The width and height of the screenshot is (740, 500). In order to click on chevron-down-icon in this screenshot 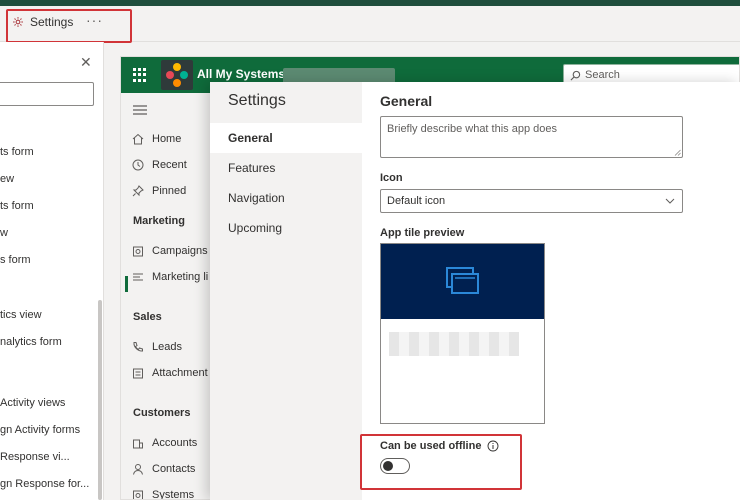, I will do `click(670, 201)`.